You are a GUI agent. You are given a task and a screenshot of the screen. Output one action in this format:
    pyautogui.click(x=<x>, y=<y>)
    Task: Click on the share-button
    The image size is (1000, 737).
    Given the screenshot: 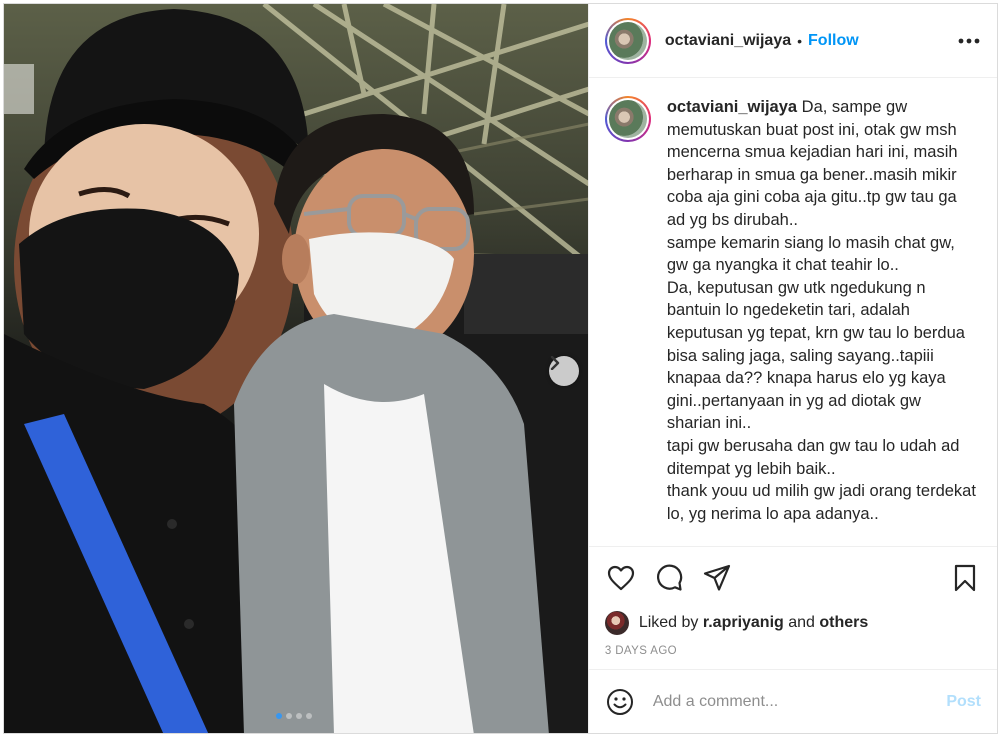 What is the action you would take?
    pyautogui.click(x=717, y=578)
    